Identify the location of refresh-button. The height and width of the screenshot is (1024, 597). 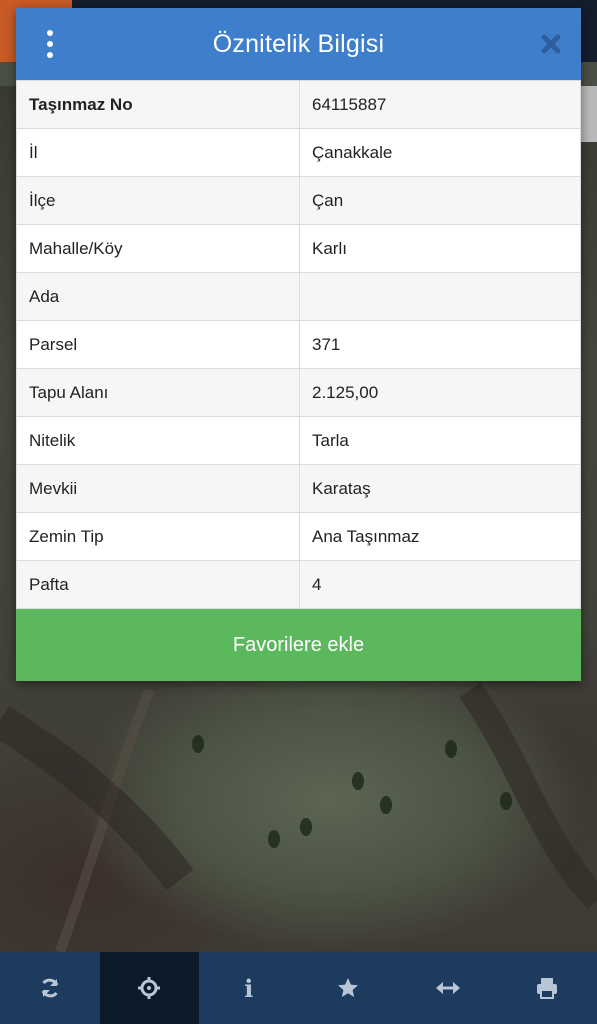
(50, 988).